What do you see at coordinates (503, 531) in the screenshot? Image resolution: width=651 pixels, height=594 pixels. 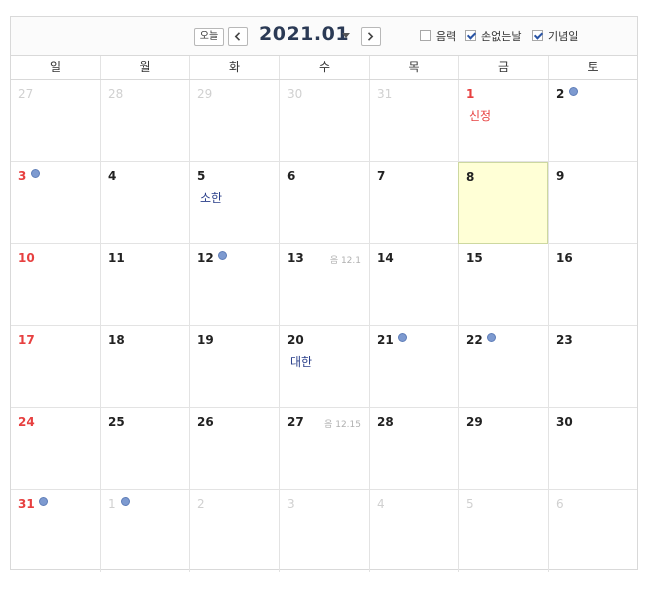 I see `day-cell: 5` at bounding box center [503, 531].